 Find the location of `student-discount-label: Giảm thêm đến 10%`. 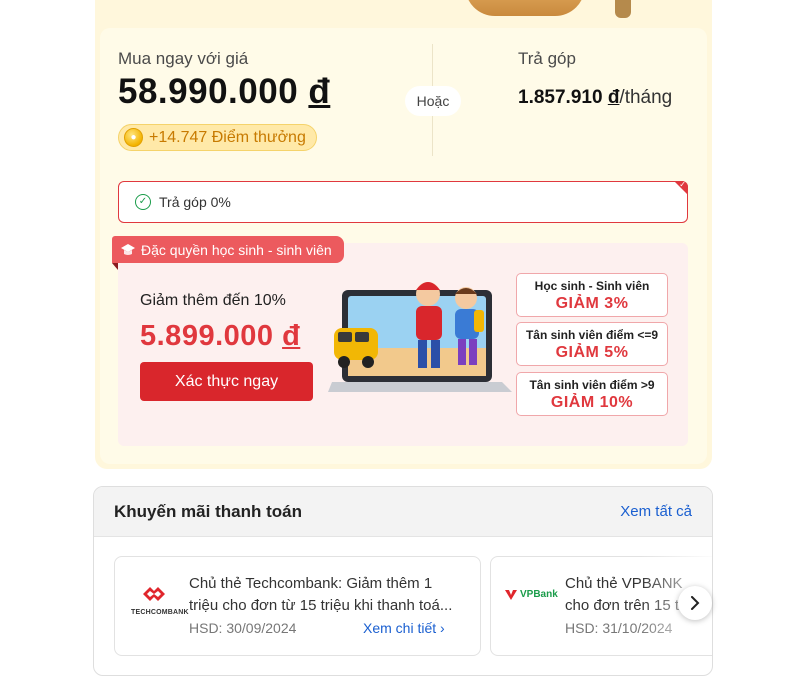

student-discount-label: Giảm thêm đến 10% is located at coordinates (213, 300).